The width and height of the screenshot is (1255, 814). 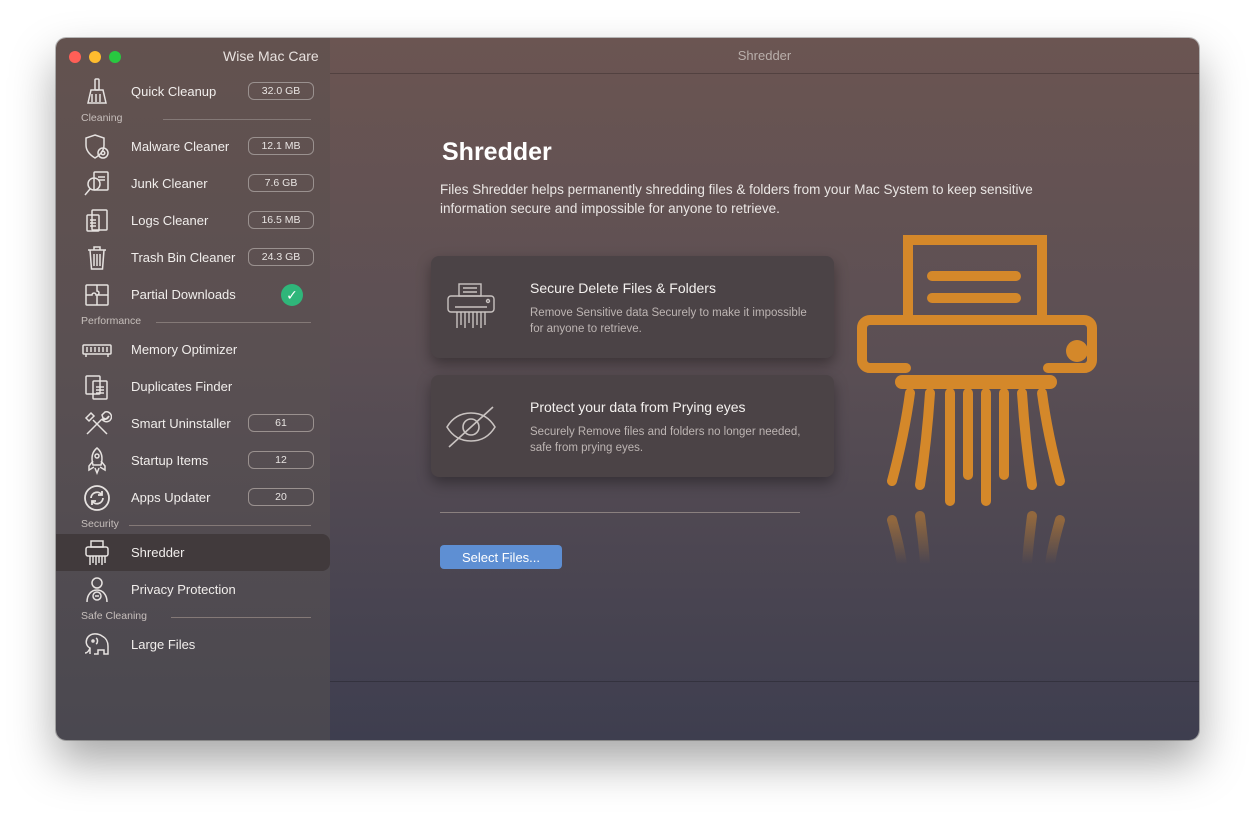 I want to click on window-title: Shredder, so click(x=764, y=55).